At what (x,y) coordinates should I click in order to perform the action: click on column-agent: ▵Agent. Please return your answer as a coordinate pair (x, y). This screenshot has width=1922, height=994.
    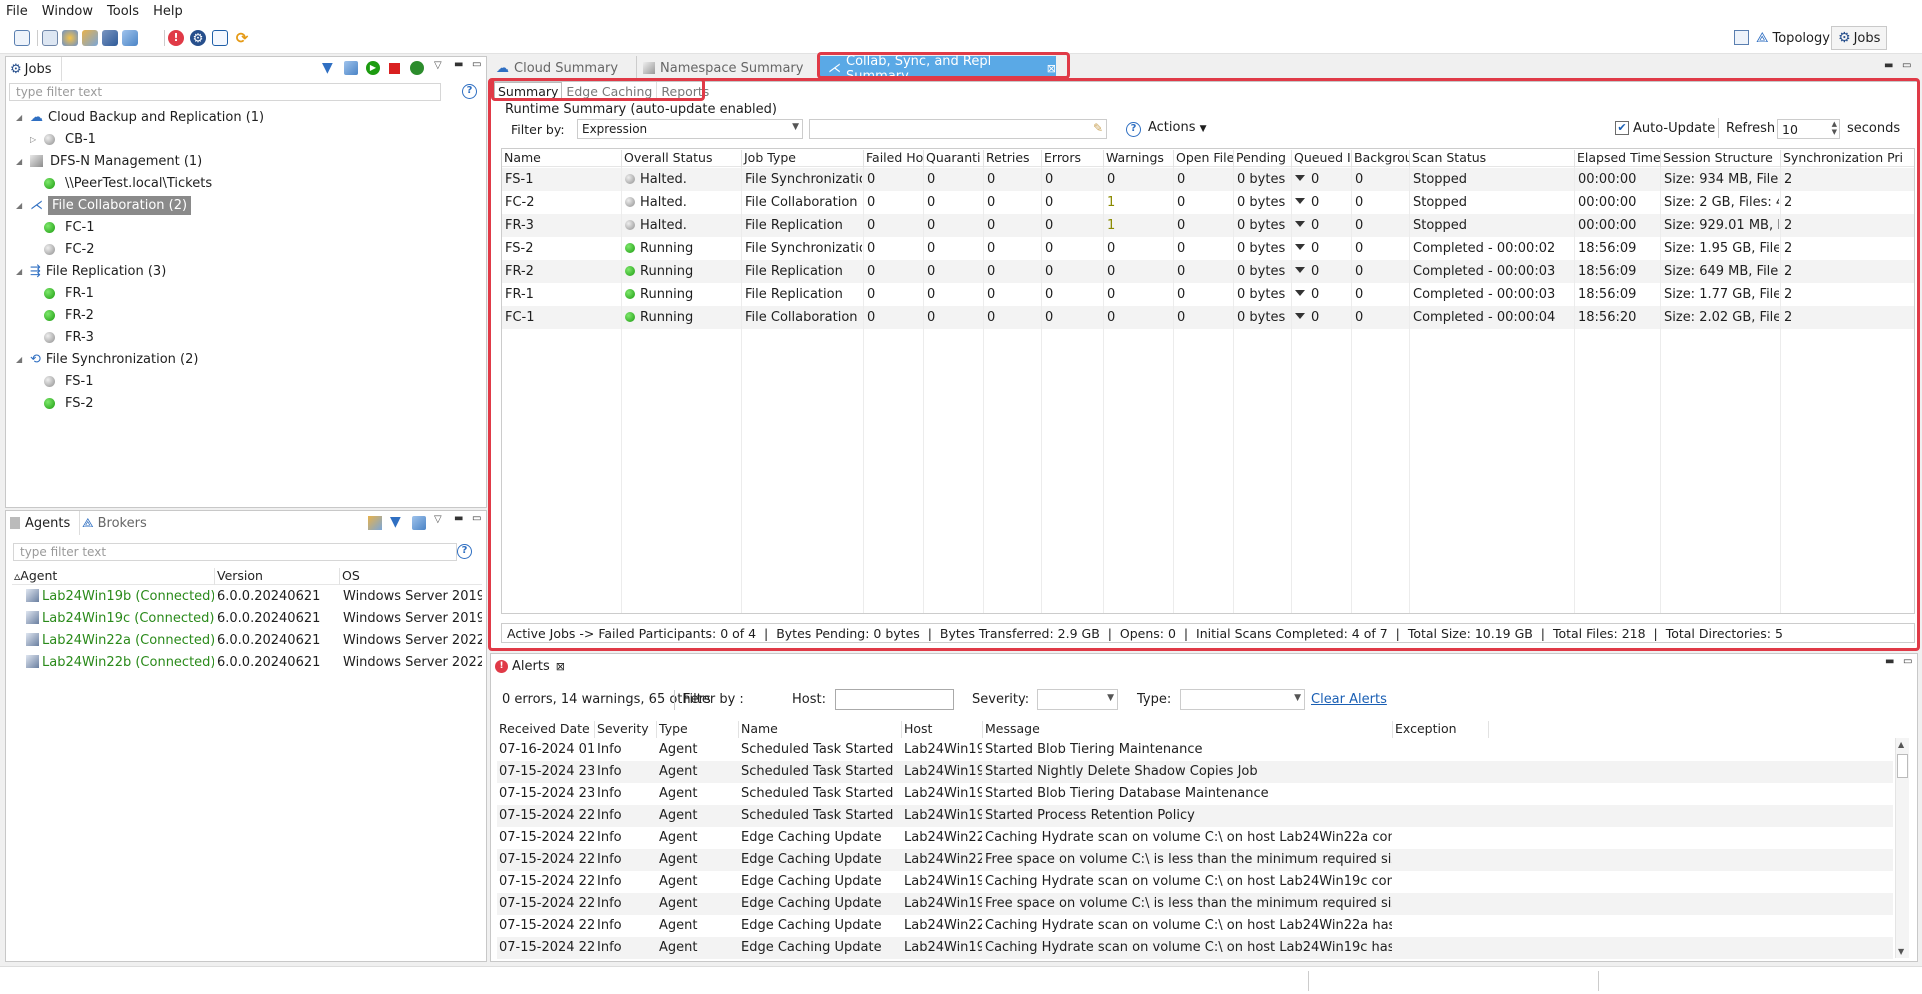
    Looking at the image, I should click on (113, 576).